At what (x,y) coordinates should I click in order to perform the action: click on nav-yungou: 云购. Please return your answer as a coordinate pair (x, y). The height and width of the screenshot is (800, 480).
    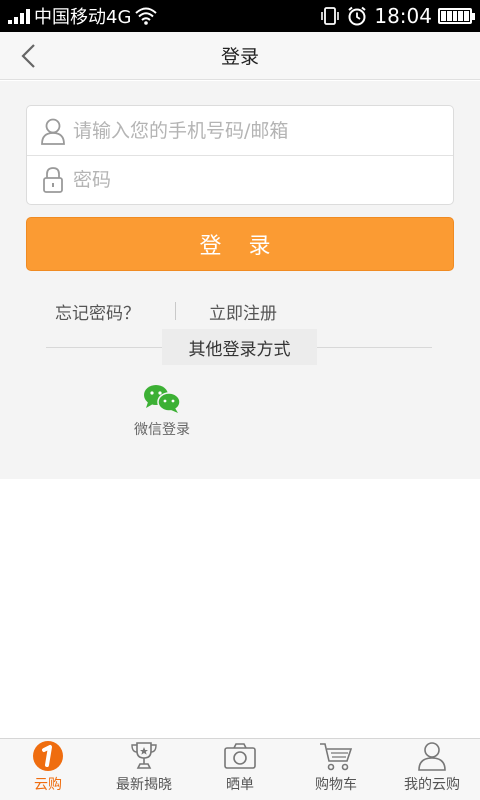
    Looking at the image, I should click on (48, 769).